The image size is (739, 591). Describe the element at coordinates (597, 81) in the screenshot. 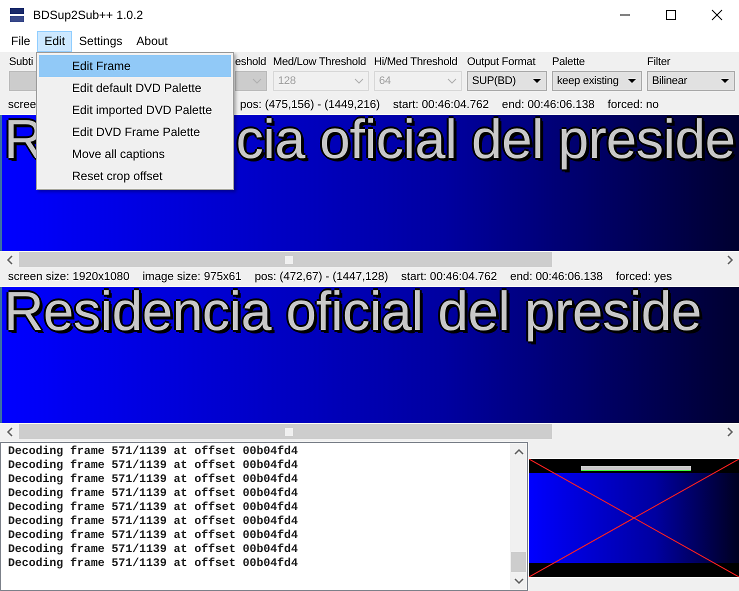

I see `dropdown: keep existing` at that location.